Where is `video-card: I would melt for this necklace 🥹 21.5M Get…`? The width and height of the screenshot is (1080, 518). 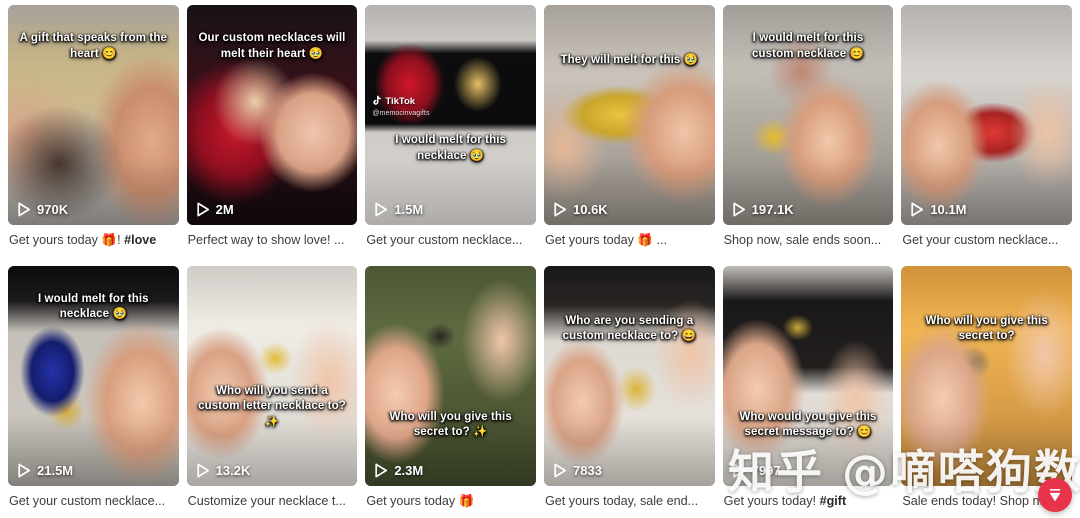 video-card: I would melt for this necklace 🥹 21.5M Get… is located at coordinates (93, 391).